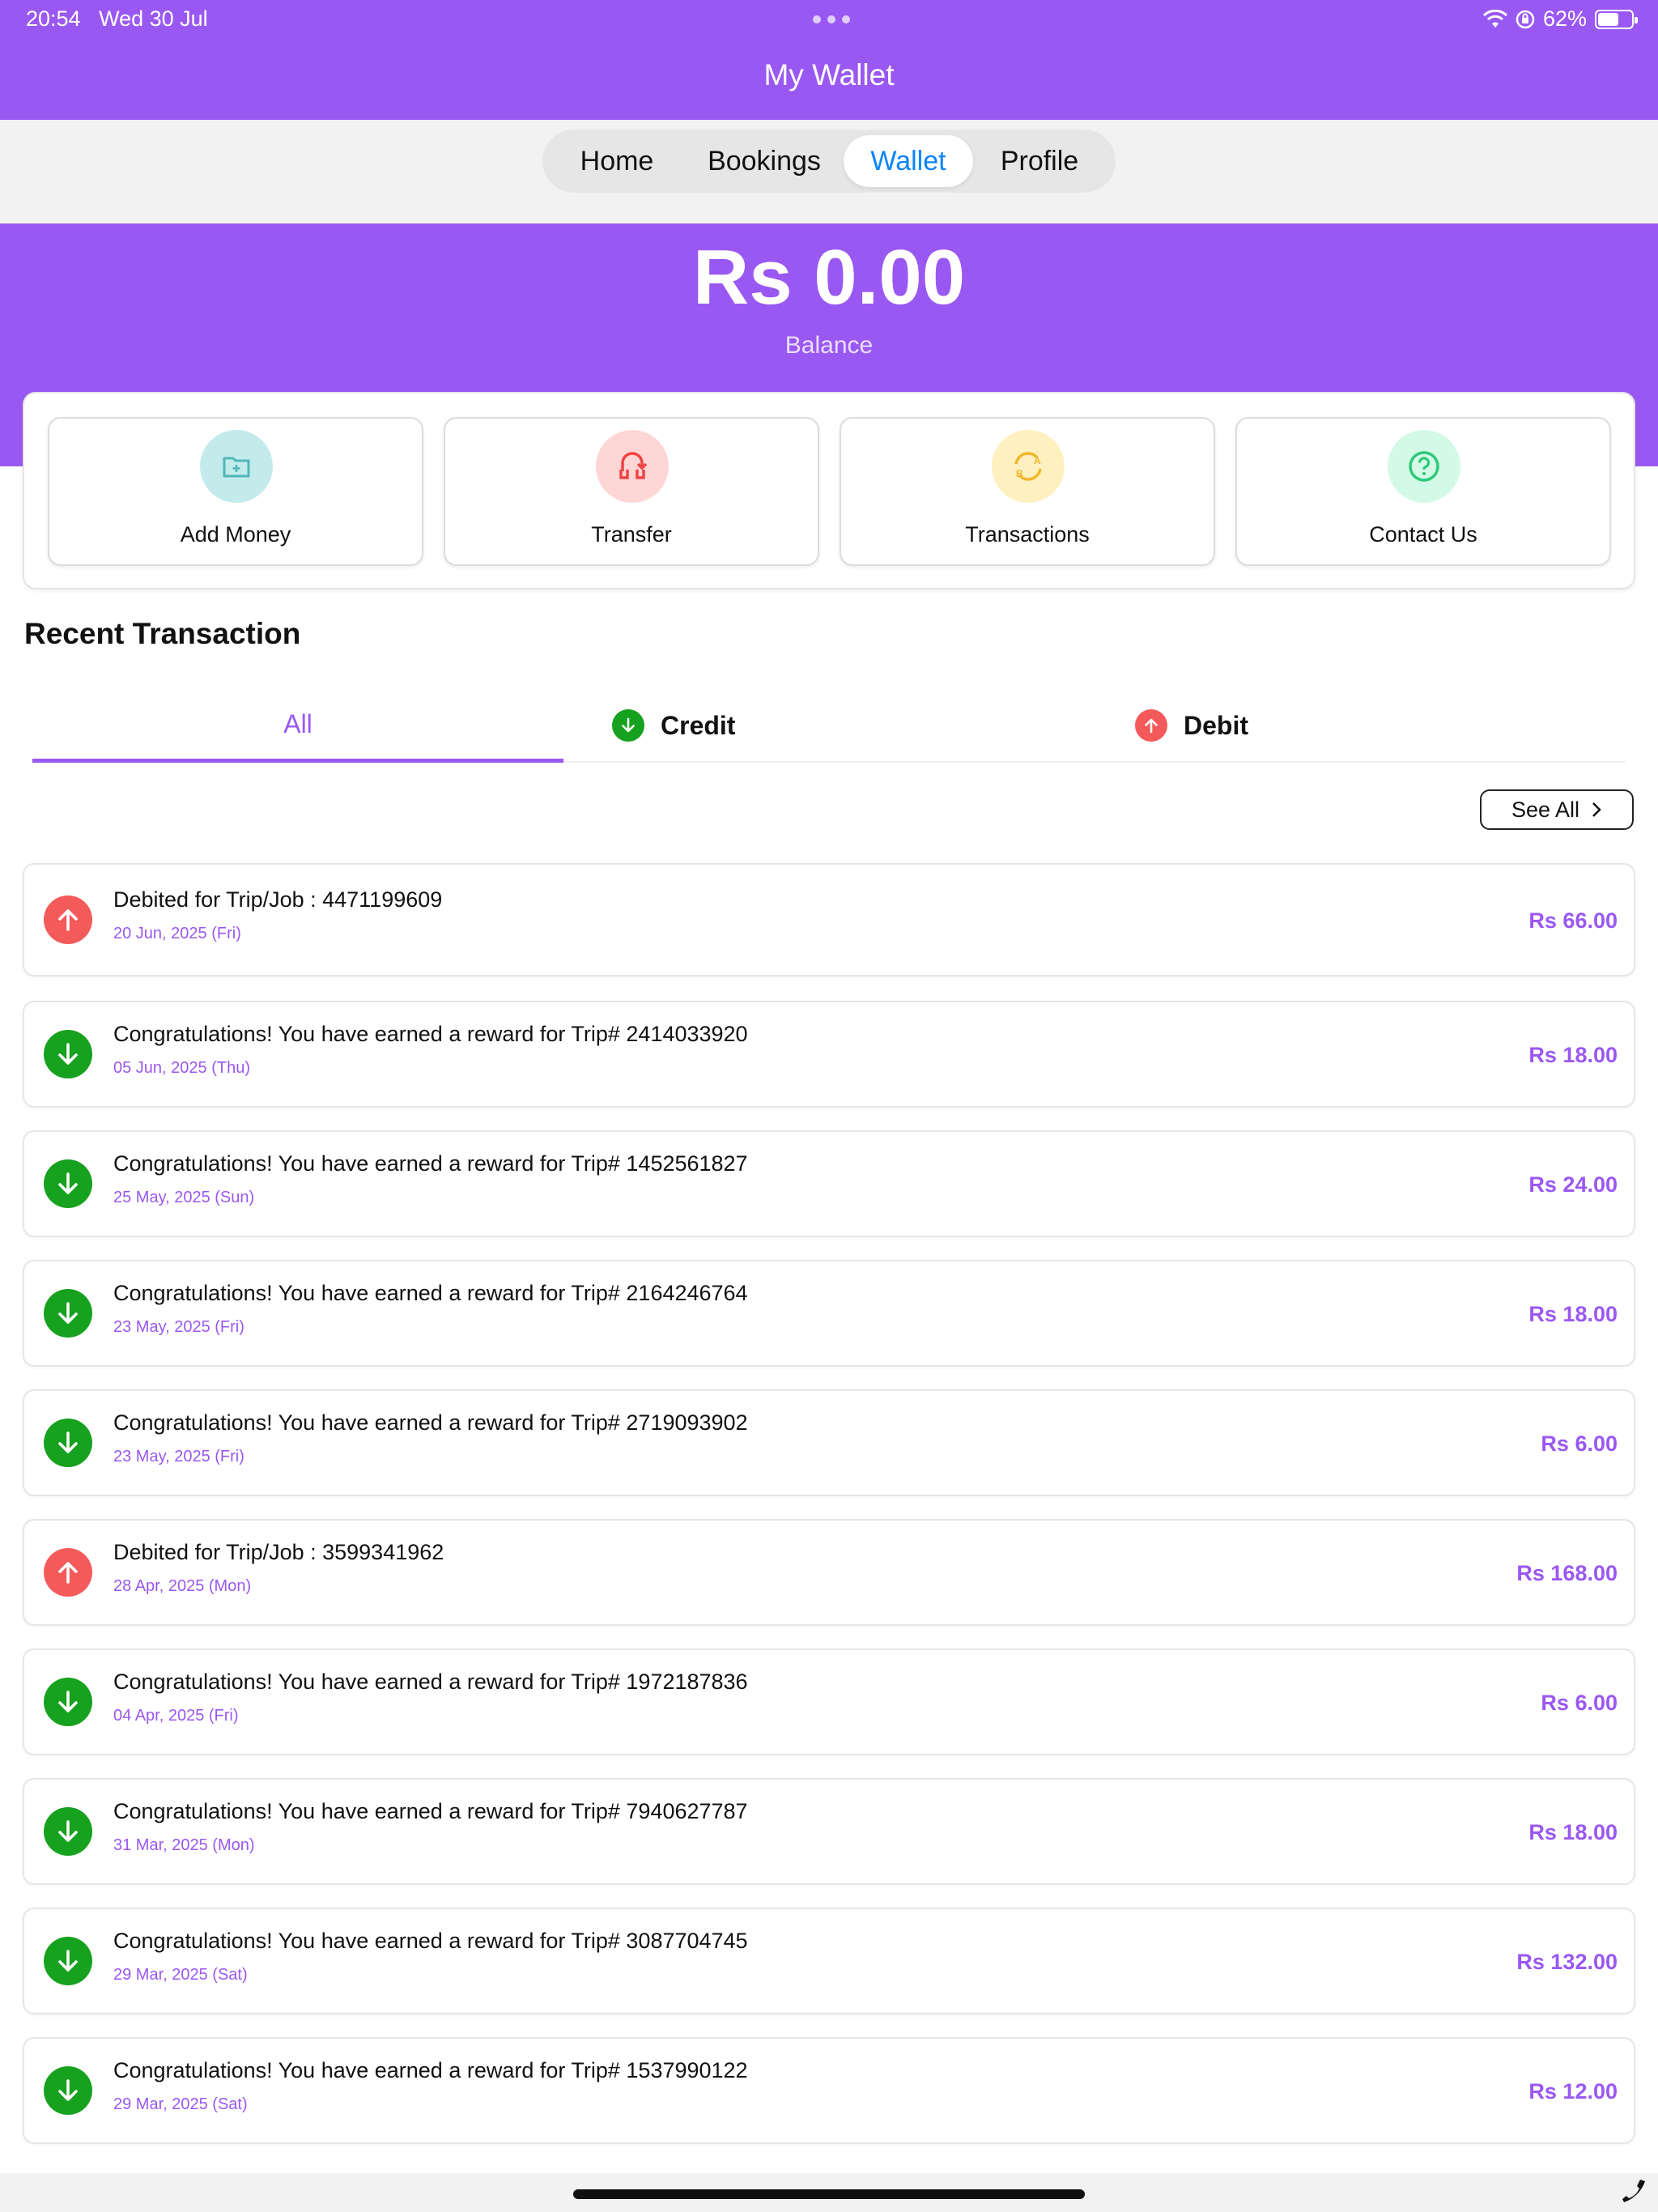 The width and height of the screenshot is (1658, 2212). What do you see at coordinates (1423, 535) in the screenshot?
I see `contact-us-label: Contact Us` at bounding box center [1423, 535].